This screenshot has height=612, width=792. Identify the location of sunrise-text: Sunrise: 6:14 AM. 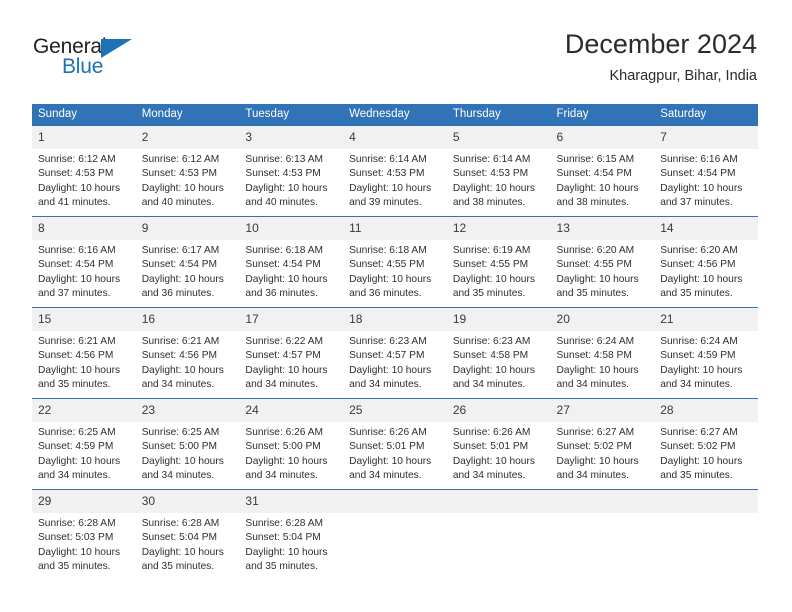
(388, 159).